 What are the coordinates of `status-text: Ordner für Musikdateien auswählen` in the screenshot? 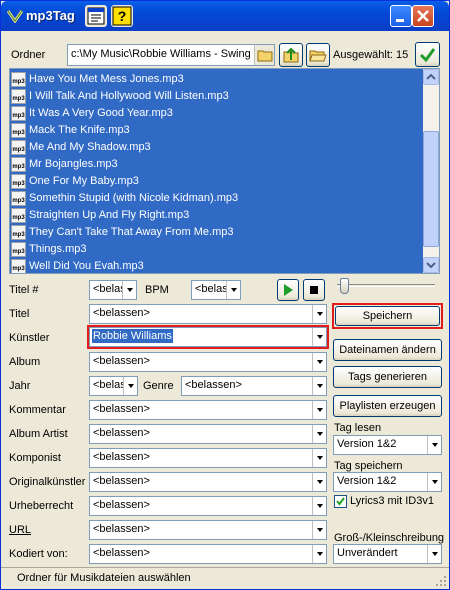 It's located at (104, 578).